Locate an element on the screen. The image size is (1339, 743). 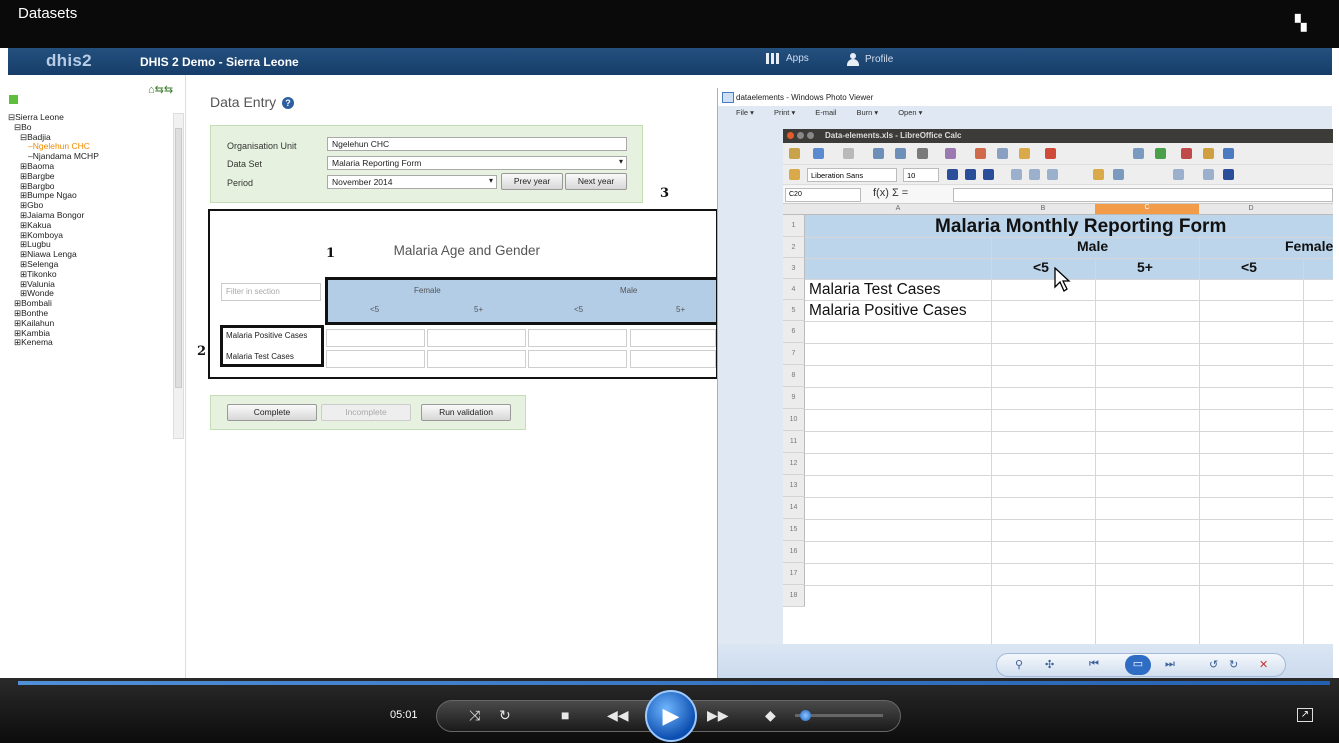
close-icon is located at coordinates (790, 135).